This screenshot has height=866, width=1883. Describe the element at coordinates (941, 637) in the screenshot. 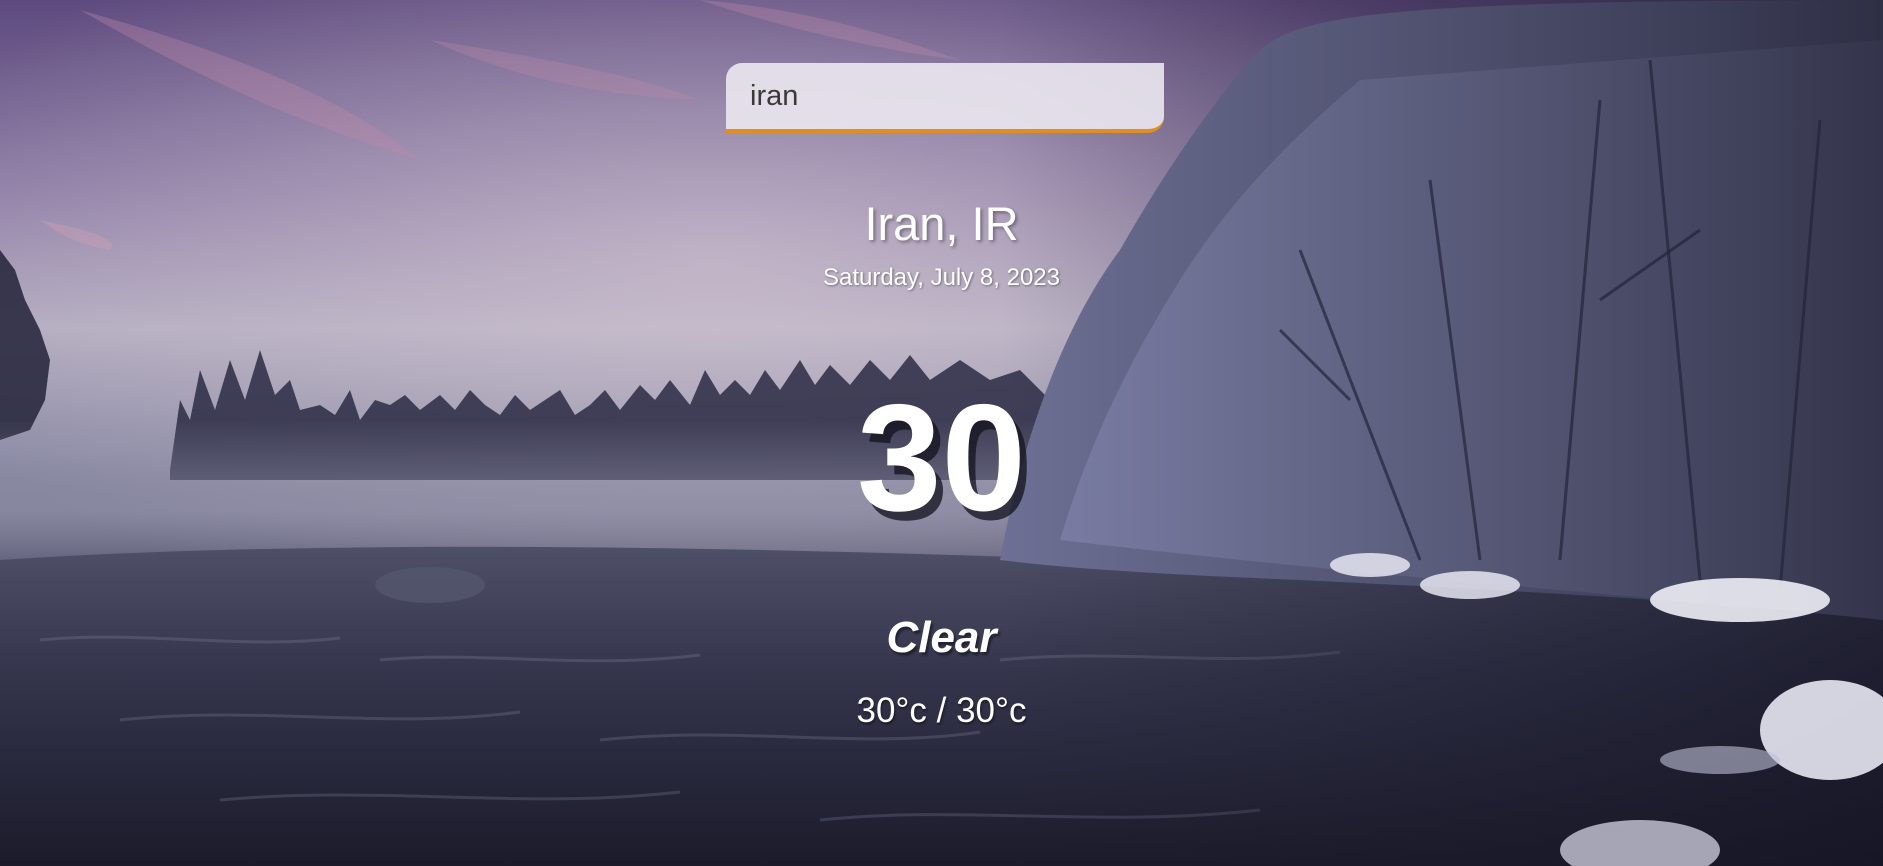

I see `weather-condition: Clear` at that location.